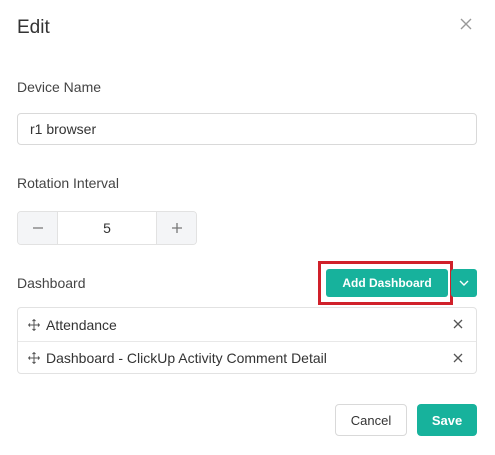  Describe the element at coordinates (33, 27) in the screenshot. I see `dialog-title: Edit` at that location.